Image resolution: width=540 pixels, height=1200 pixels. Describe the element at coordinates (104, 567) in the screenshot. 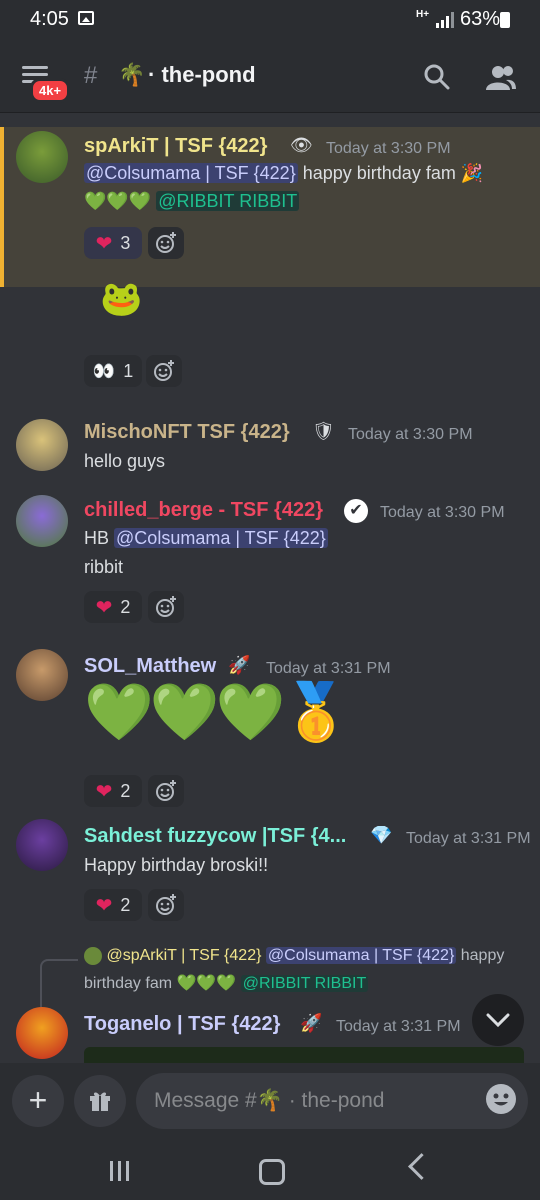

I see `message-content-line2: ribbit` at that location.